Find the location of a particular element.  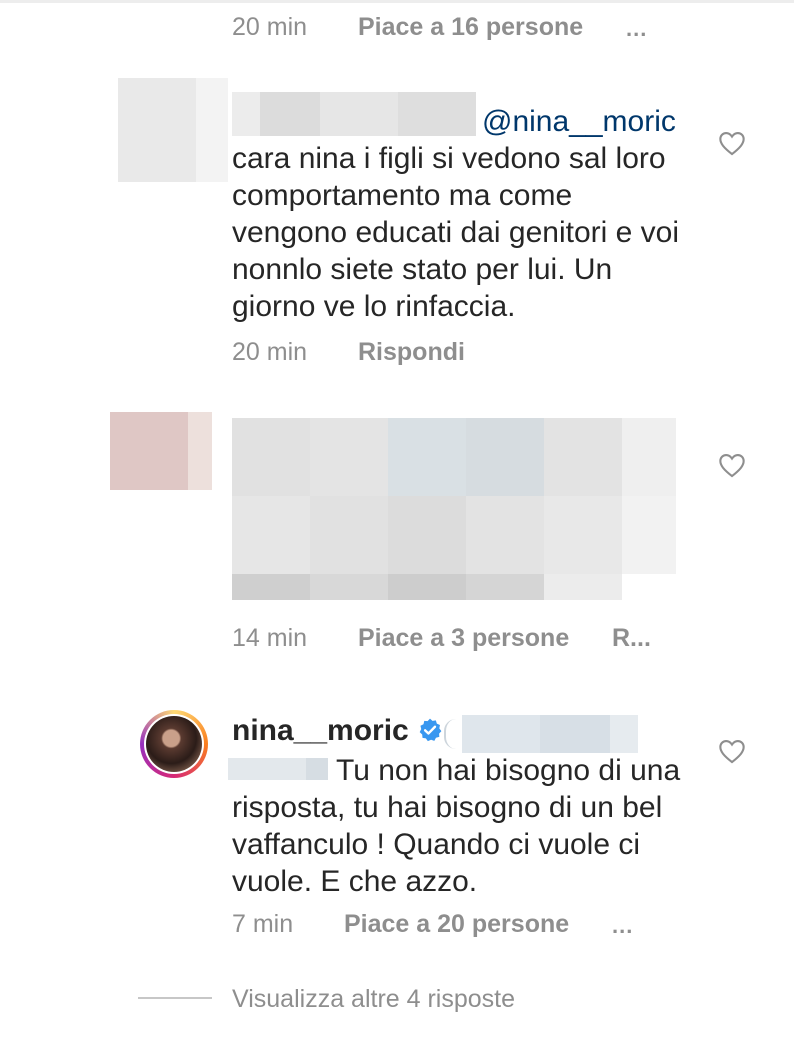

verified-badge-icon is located at coordinates (430, 730).